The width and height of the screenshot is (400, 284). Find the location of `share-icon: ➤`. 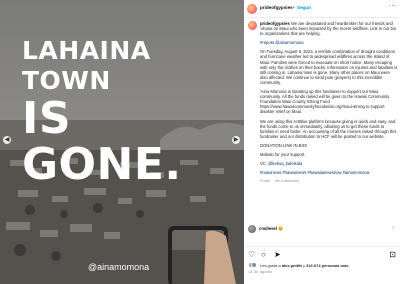

share-icon: ➤ is located at coordinates (277, 255).